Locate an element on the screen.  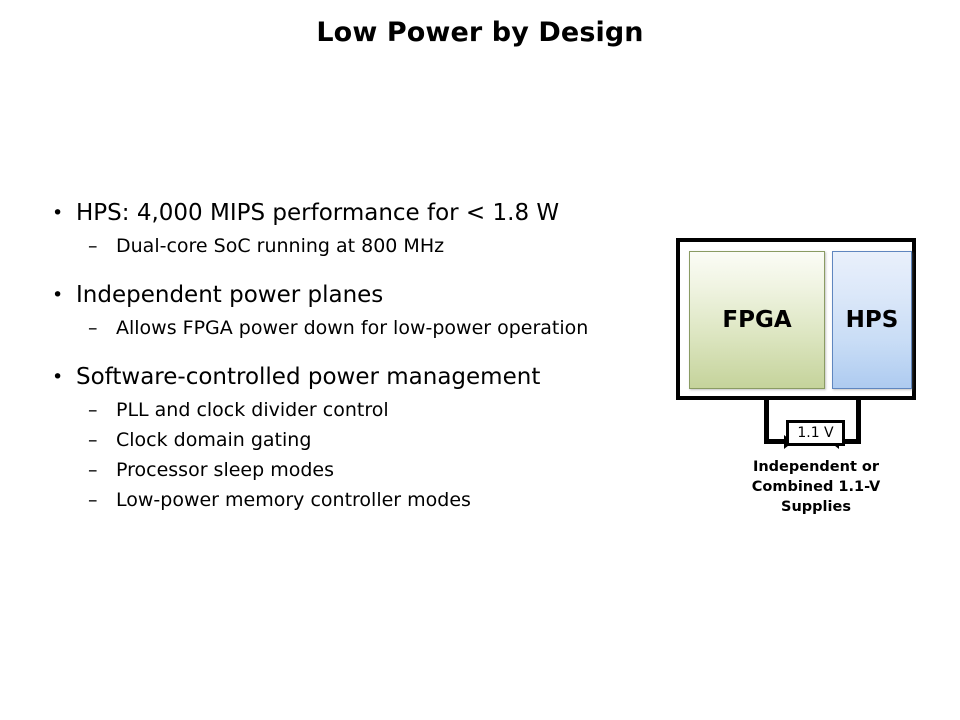
hps-block: HPS is located at coordinates (872, 320).